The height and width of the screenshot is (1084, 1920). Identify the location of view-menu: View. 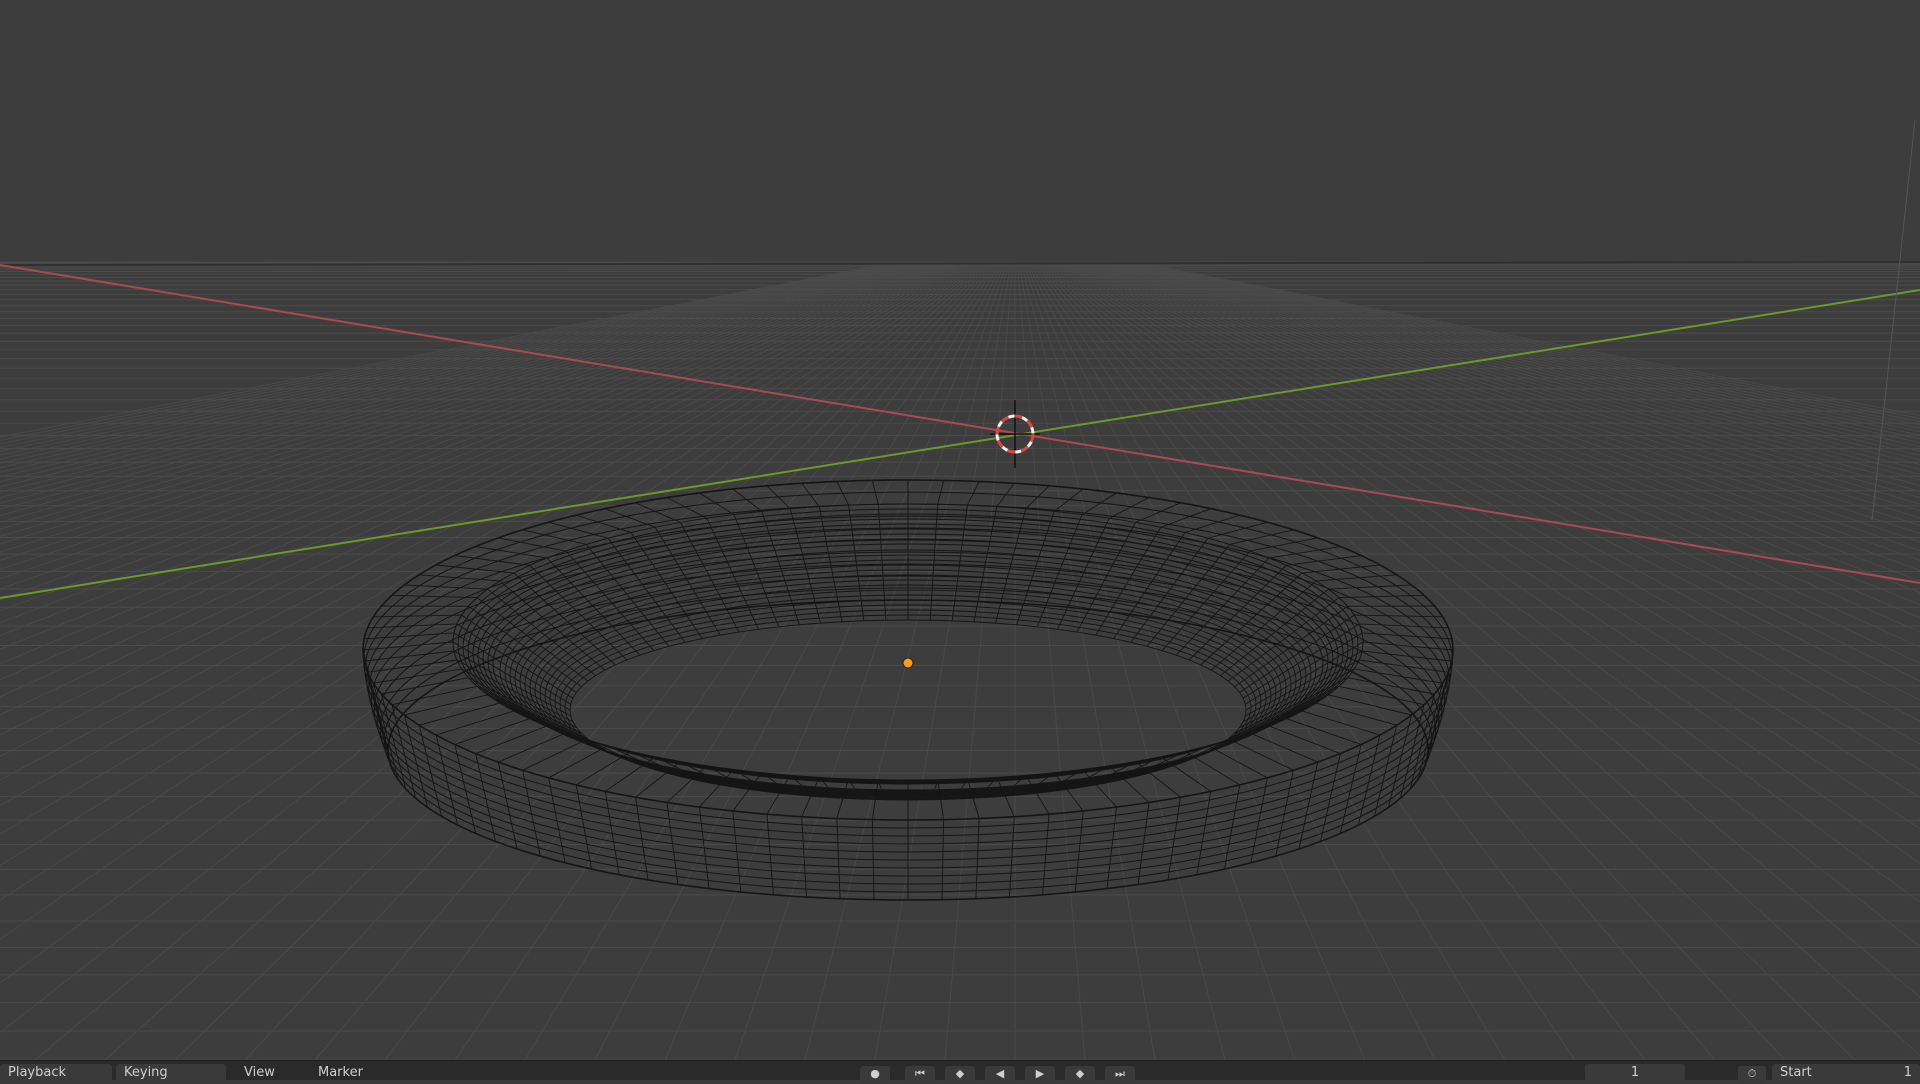
(259, 1073).